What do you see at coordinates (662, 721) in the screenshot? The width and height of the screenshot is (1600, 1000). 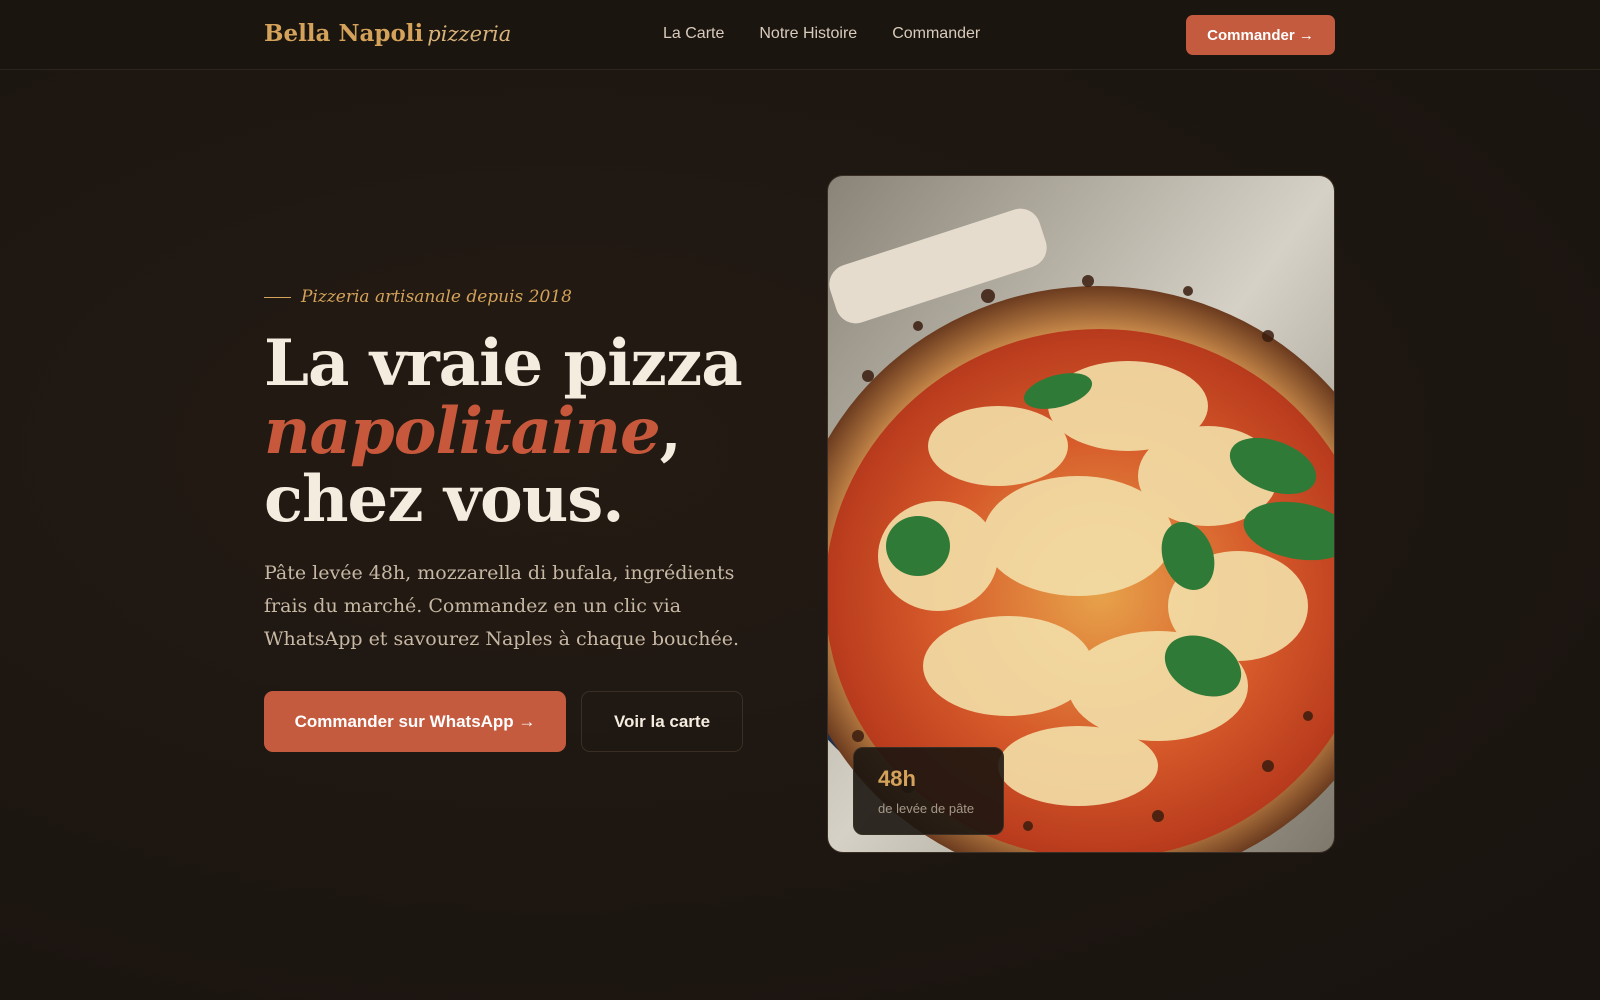 I see `view-menu-button: Voir la carte` at bounding box center [662, 721].